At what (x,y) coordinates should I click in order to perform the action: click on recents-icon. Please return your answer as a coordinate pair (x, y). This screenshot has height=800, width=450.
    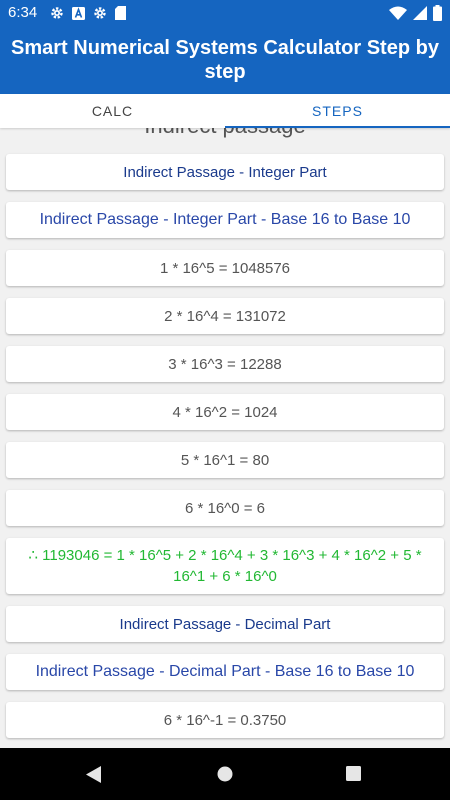
    Looking at the image, I should click on (353, 773).